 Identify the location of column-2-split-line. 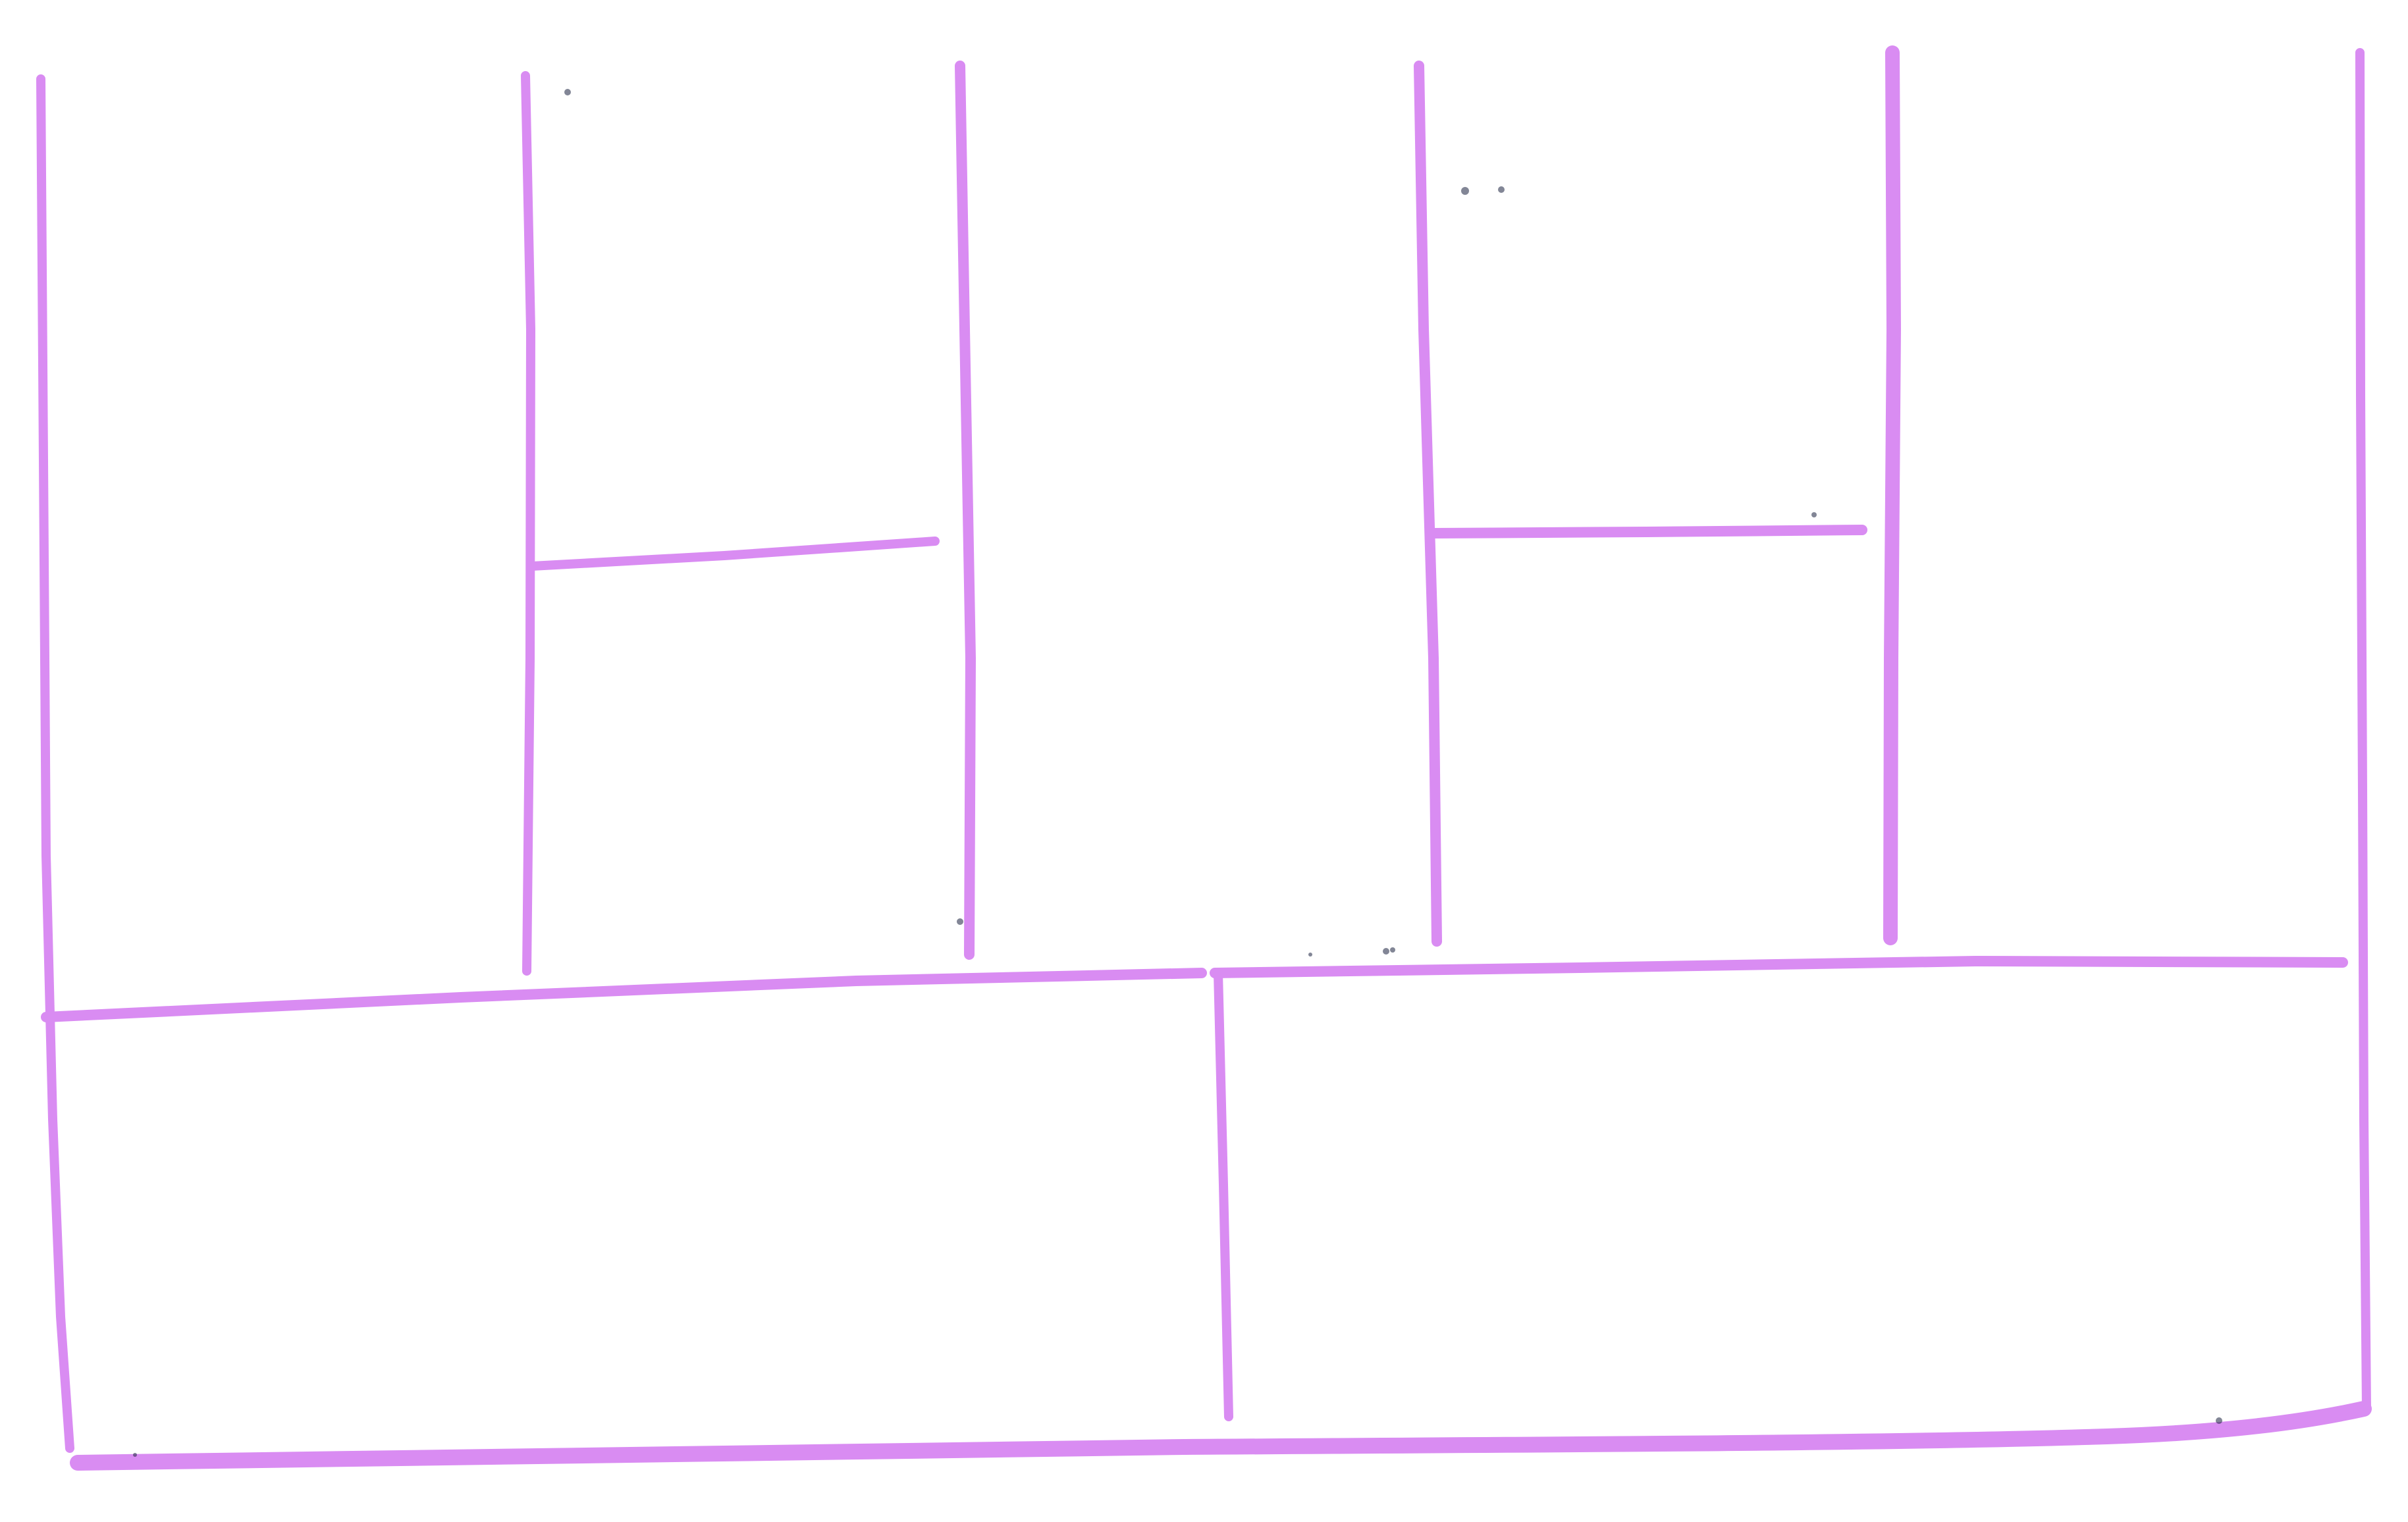
(733, 554).